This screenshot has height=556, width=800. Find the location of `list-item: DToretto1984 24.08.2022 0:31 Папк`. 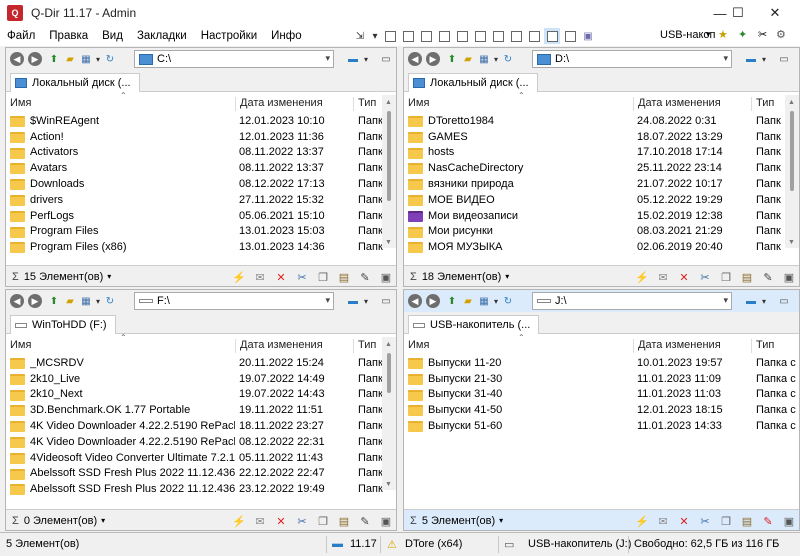

list-item: DToretto1984 24.08.2022 0:31 Папк is located at coordinates (594, 121).